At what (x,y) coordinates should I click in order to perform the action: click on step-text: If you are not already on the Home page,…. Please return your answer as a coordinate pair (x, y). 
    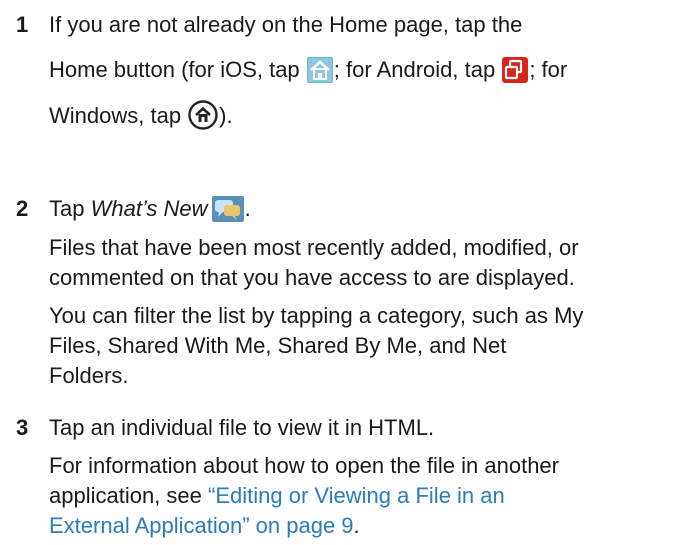
    Looking at the image, I should click on (367, 25).